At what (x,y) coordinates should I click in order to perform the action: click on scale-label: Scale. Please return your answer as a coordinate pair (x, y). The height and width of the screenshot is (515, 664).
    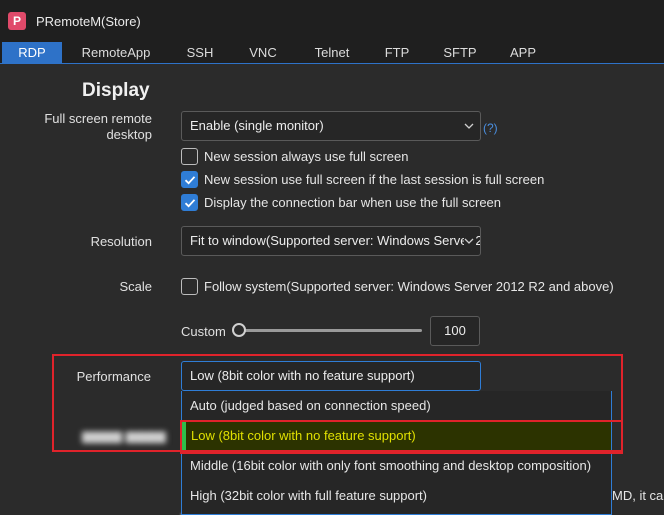
    Looking at the image, I should click on (135, 286).